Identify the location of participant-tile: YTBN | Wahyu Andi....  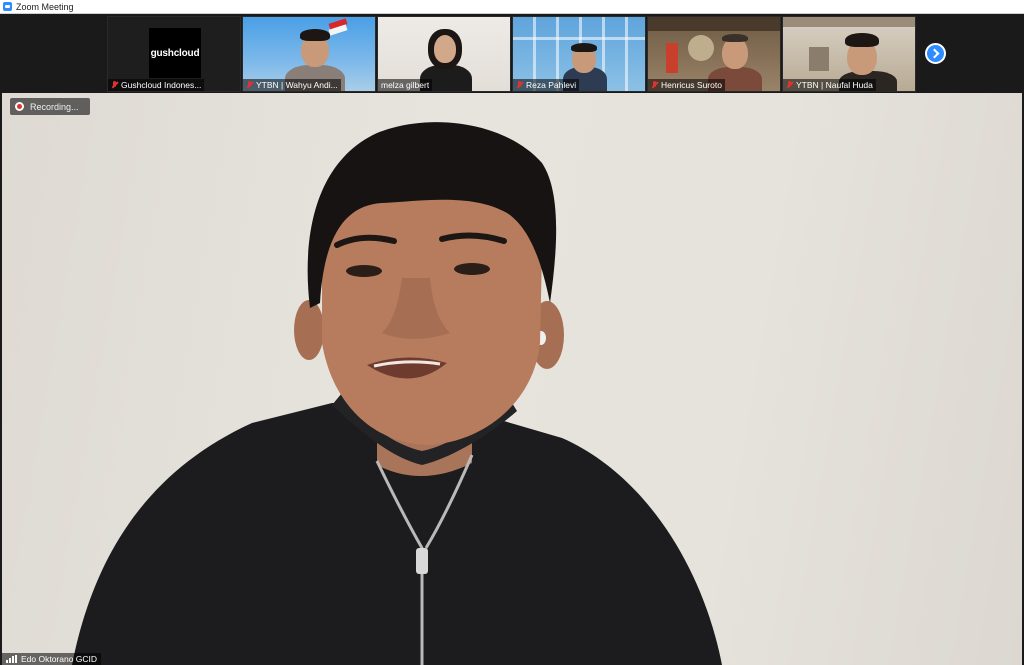
(309, 54).